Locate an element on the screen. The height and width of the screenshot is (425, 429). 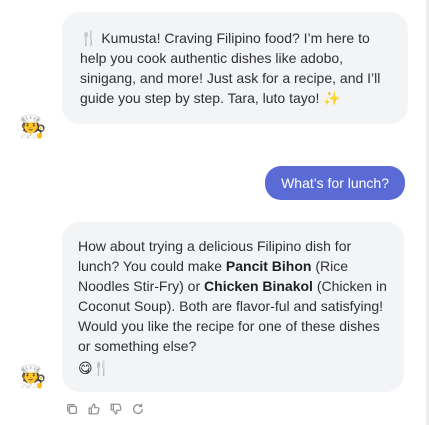
thumbs-down-icon is located at coordinates (116, 409).